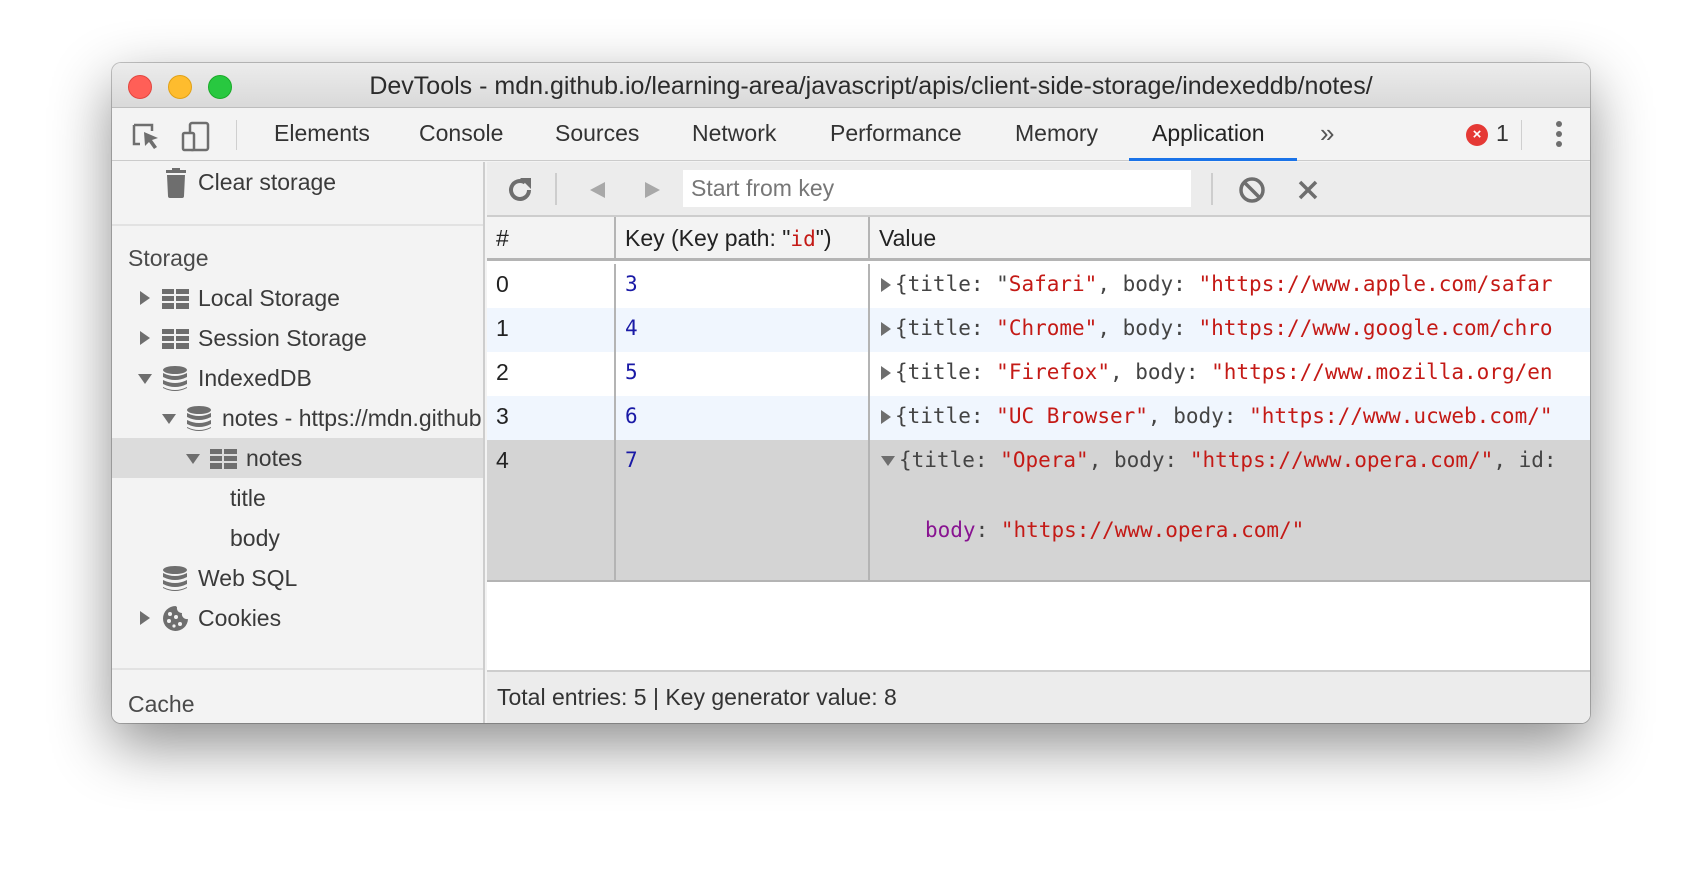 The width and height of the screenshot is (1702, 882). I want to click on sidebar-item-clear-storage: Clear storage, so click(297, 182).